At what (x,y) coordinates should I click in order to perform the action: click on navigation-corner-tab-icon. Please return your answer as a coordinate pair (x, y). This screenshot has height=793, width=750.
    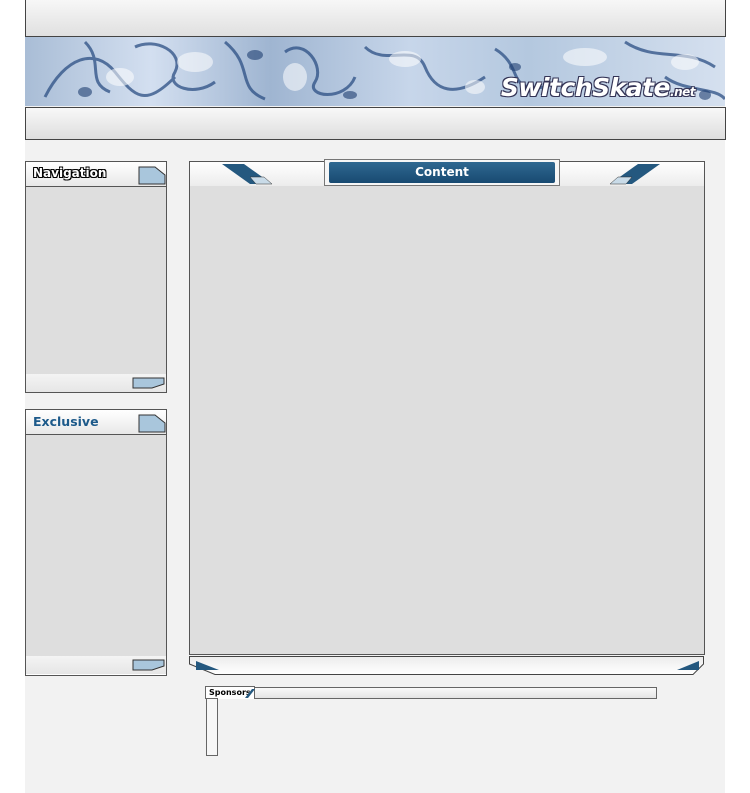
    Looking at the image, I should click on (152, 175).